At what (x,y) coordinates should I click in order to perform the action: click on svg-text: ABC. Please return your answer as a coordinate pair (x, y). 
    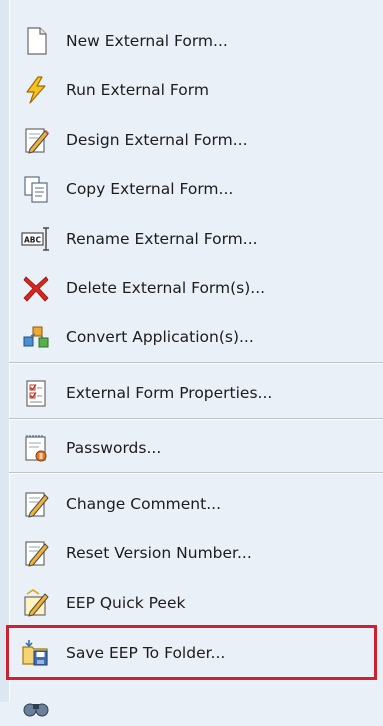
    Looking at the image, I should click on (33, 240).